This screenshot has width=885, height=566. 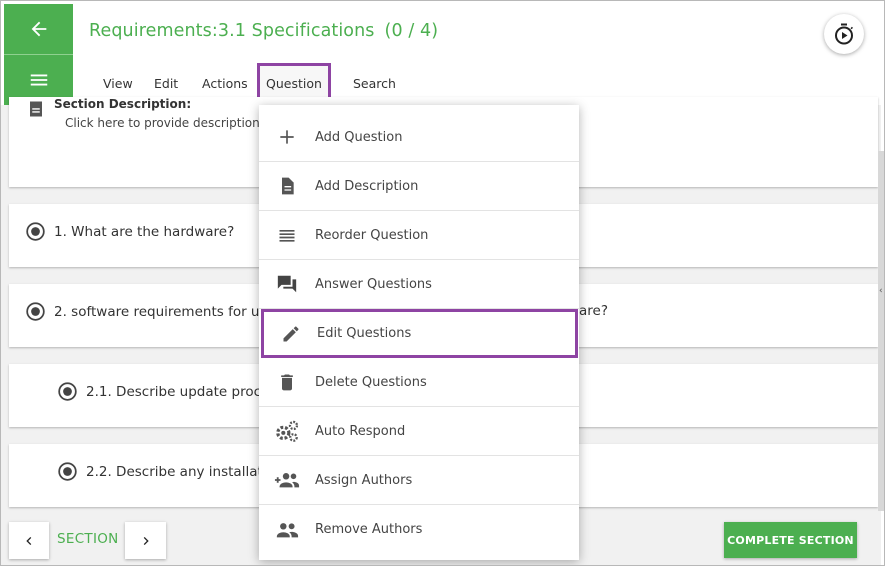 What do you see at coordinates (371, 382) in the screenshot?
I see `menu-item-label: Delete Questions` at bounding box center [371, 382].